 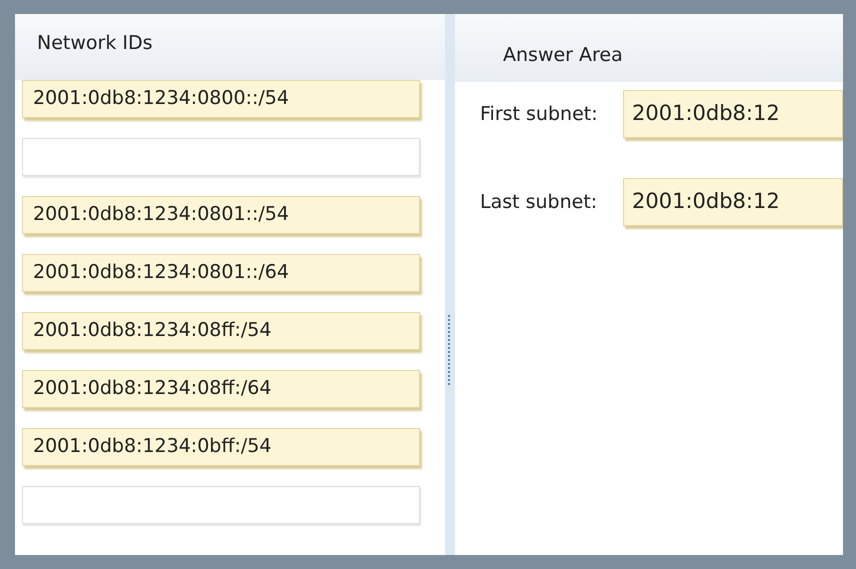 What do you see at coordinates (563, 55) in the screenshot?
I see `panel-title: Answer Area` at bounding box center [563, 55].